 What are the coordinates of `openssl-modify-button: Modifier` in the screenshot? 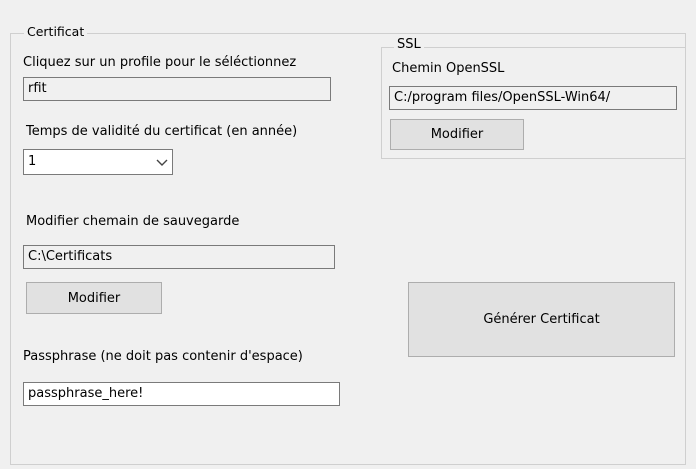 It's located at (457, 134).